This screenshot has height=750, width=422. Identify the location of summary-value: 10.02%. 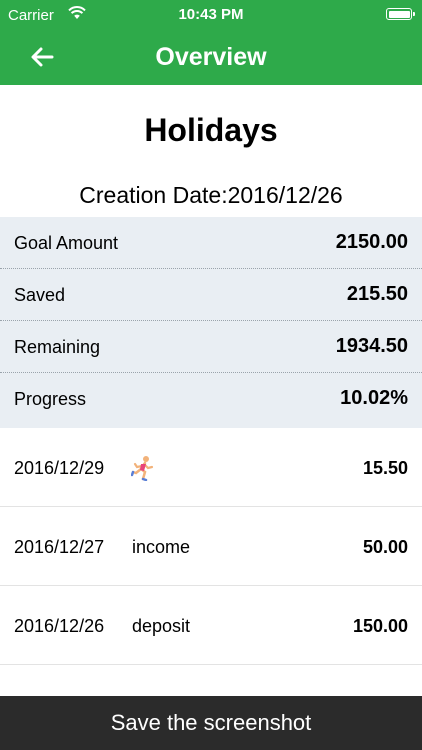
(374, 398).